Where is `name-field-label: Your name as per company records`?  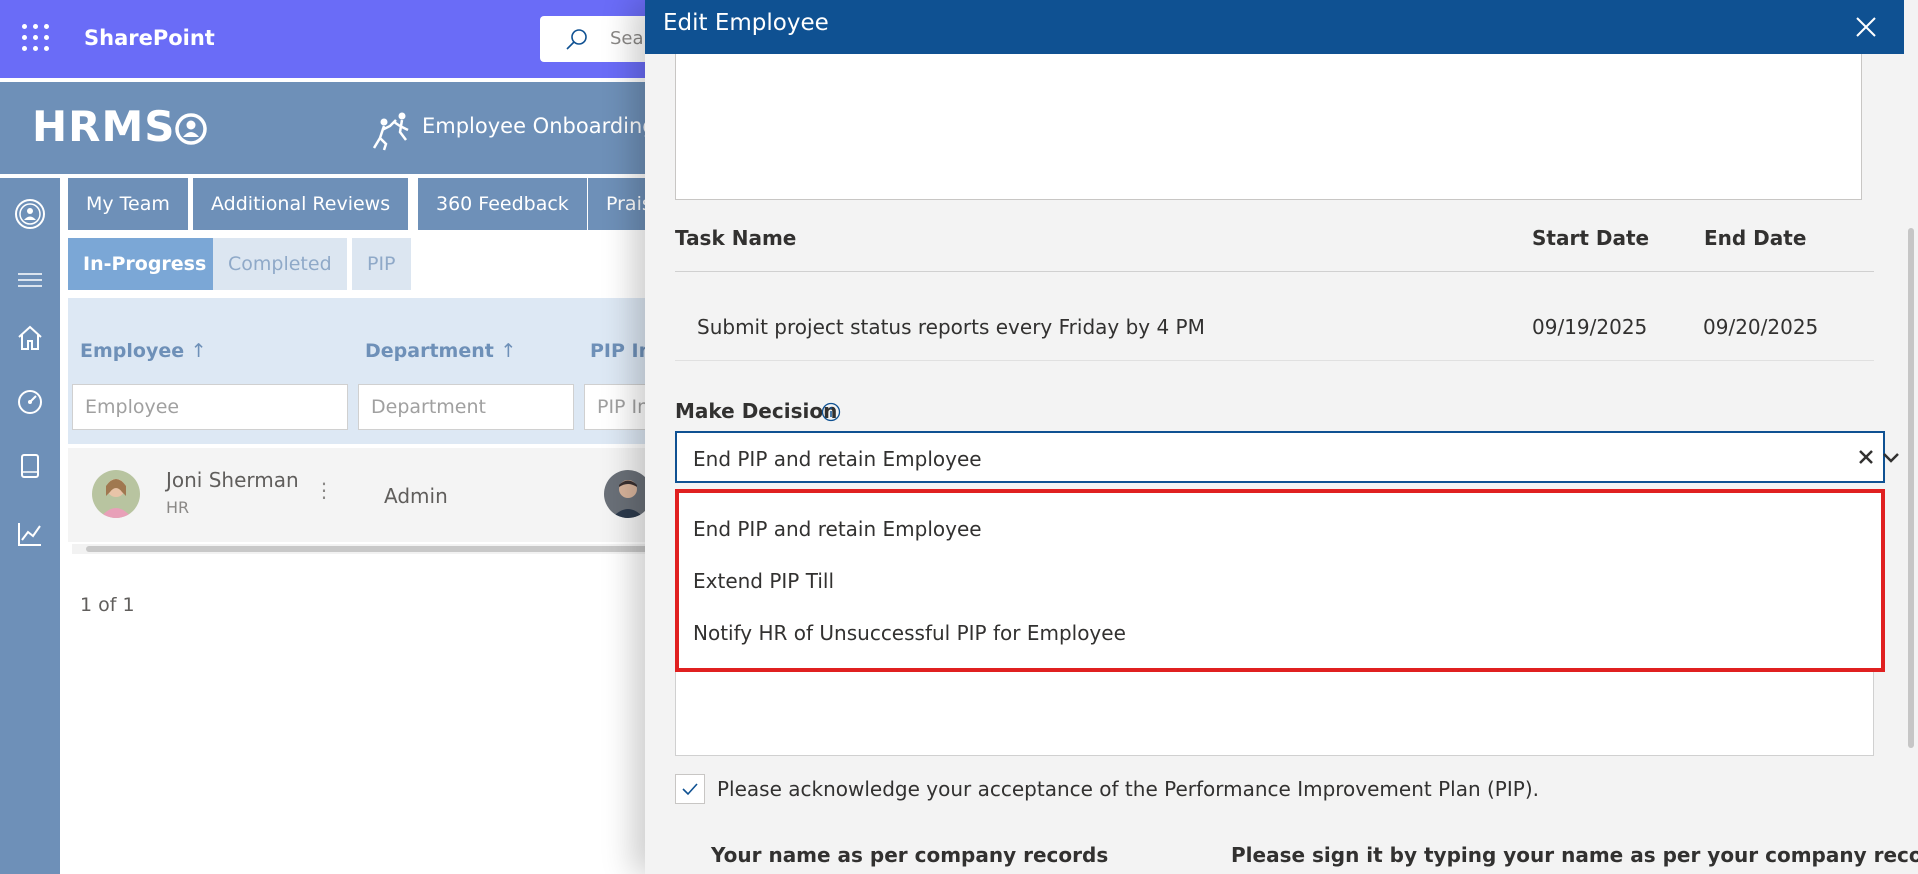 name-field-label: Your name as per company records is located at coordinates (910, 855).